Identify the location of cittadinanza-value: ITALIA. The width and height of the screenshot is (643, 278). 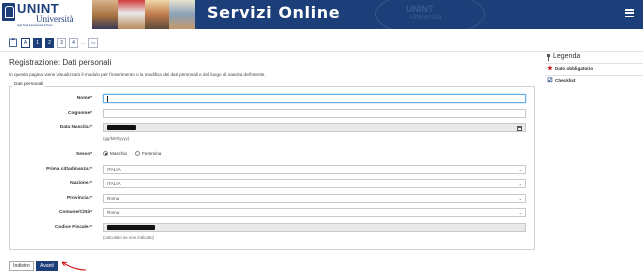
(114, 169).